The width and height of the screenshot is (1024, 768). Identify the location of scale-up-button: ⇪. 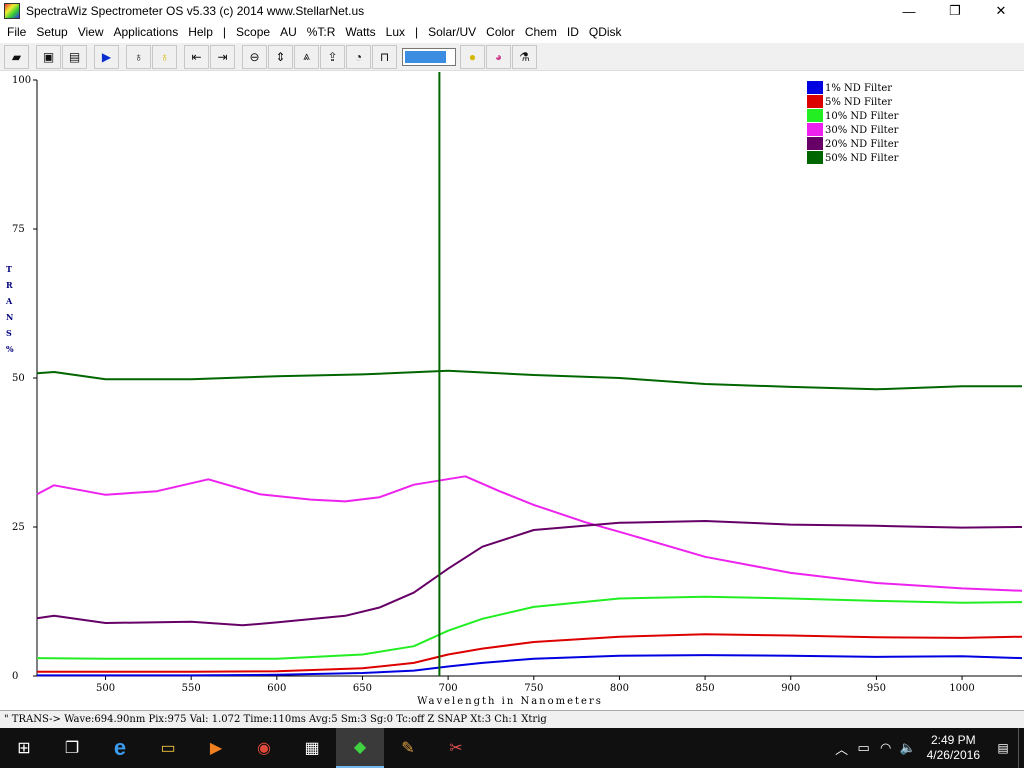
(332, 56).